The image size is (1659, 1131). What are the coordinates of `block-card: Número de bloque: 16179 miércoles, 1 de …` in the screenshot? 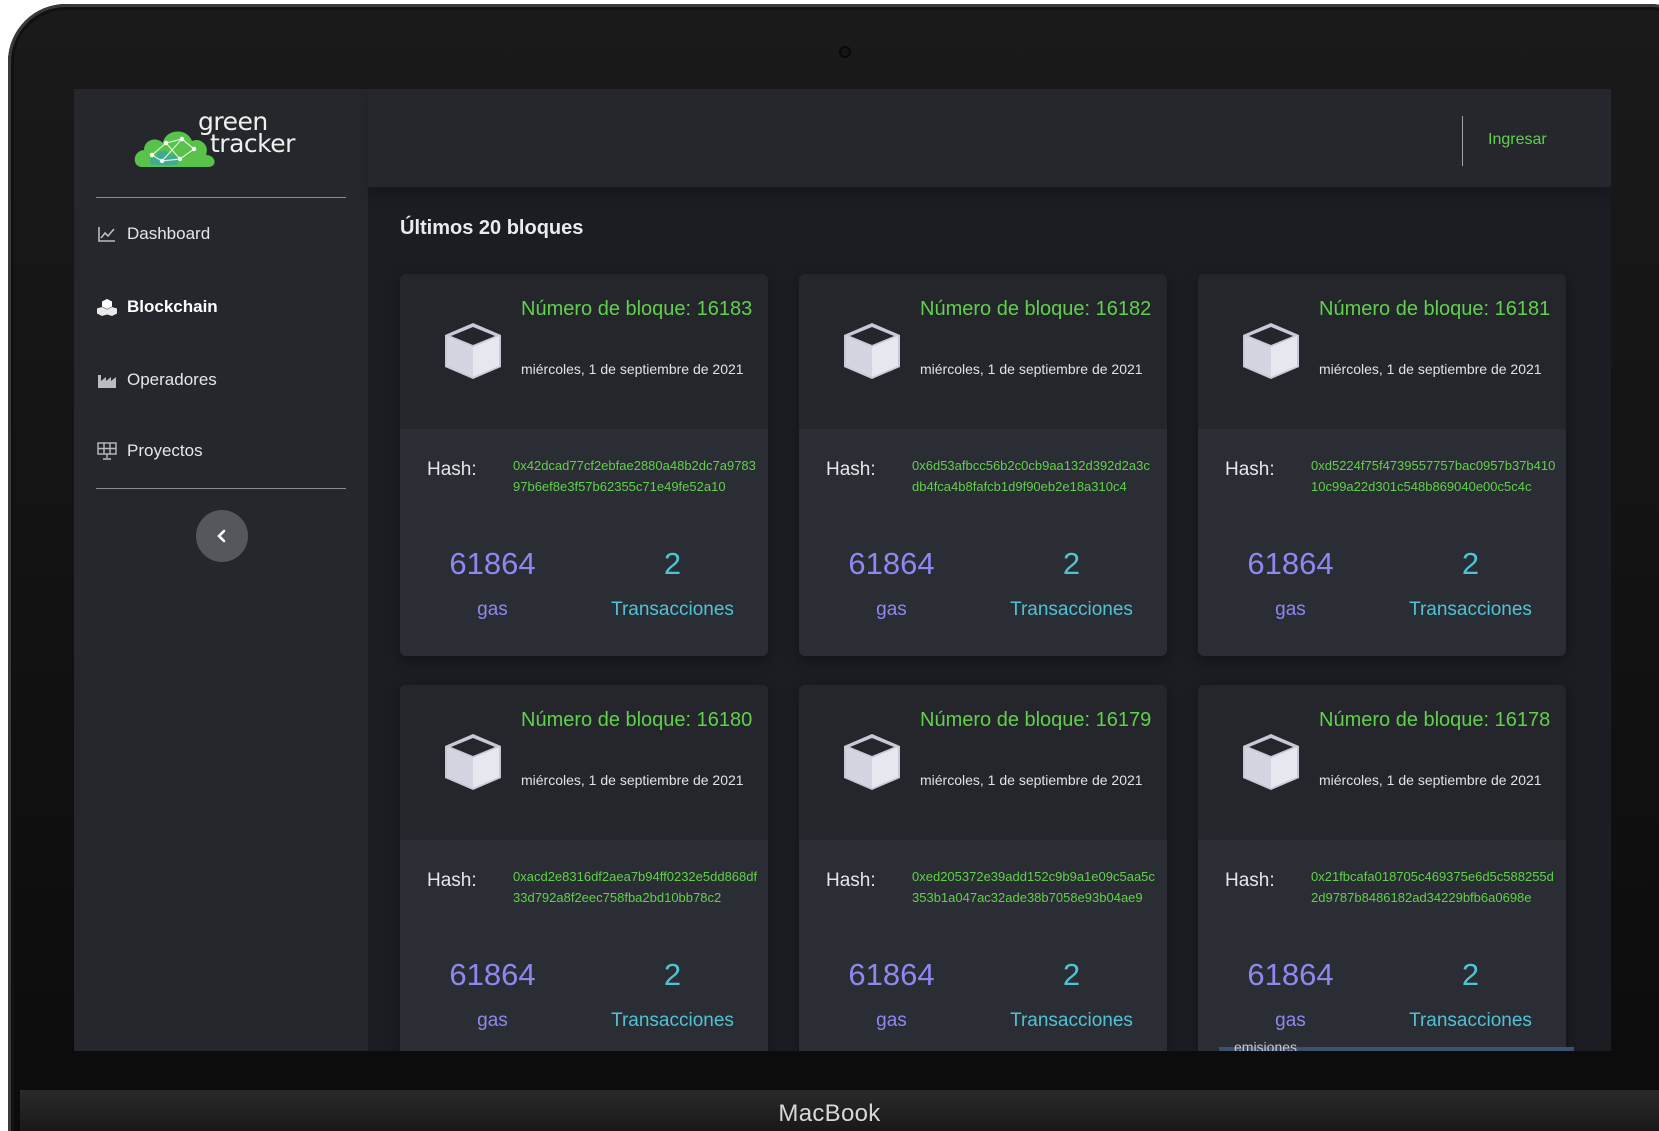 It's located at (983, 868).